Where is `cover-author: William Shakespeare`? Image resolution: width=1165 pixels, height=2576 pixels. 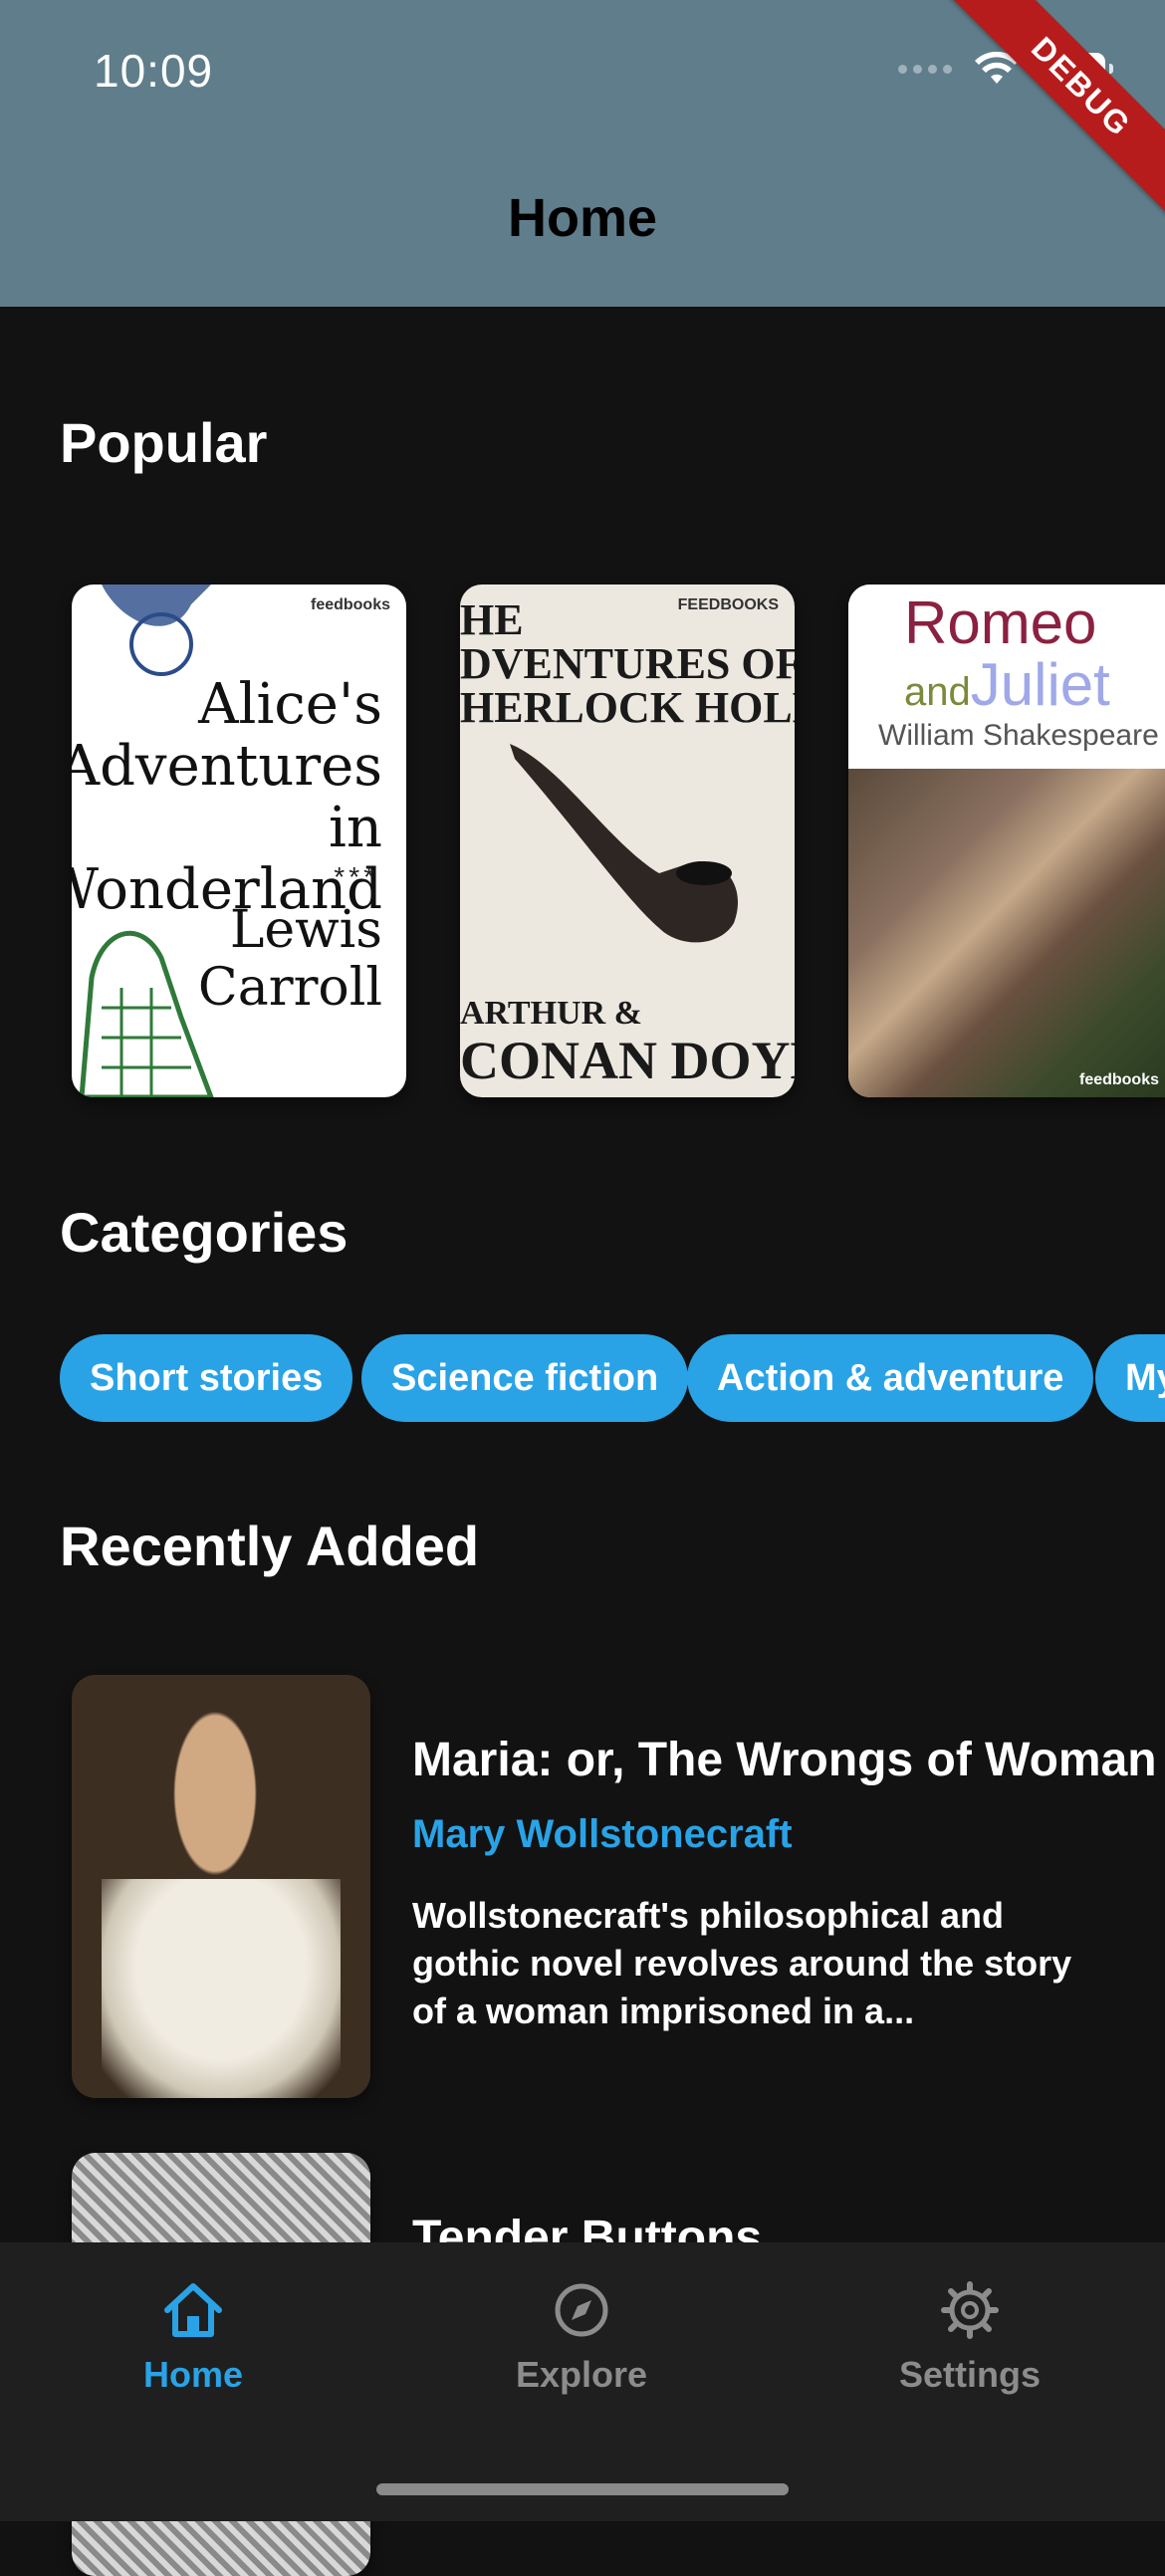
cover-author: William Shakespeare is located at coordinates (1019, 735).